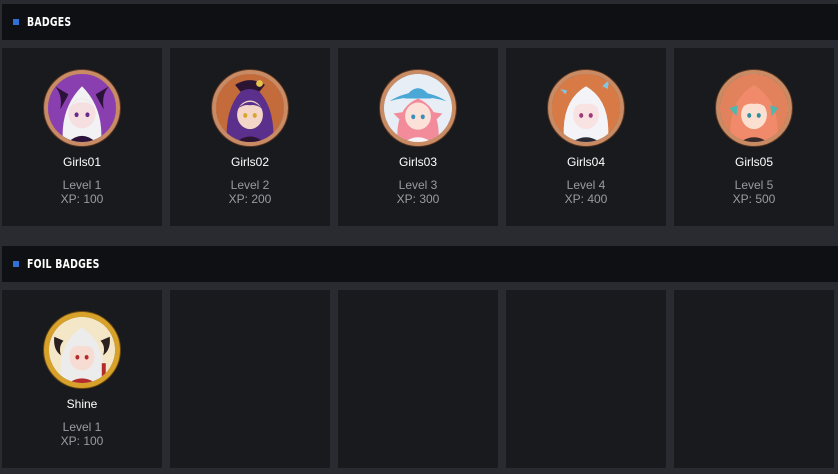 The width and height of the screenshot is (838, 474). What do you see at coordinates (418, 199) in the screenshot?
I see `badge-xp: XP: 300` at bounding box center [418, 199].